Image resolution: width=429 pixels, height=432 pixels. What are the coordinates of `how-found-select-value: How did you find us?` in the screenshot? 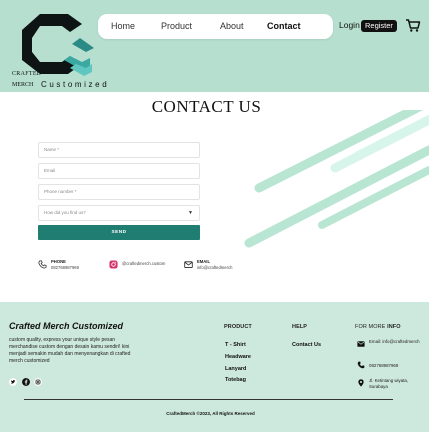 It's located at (65, 212).